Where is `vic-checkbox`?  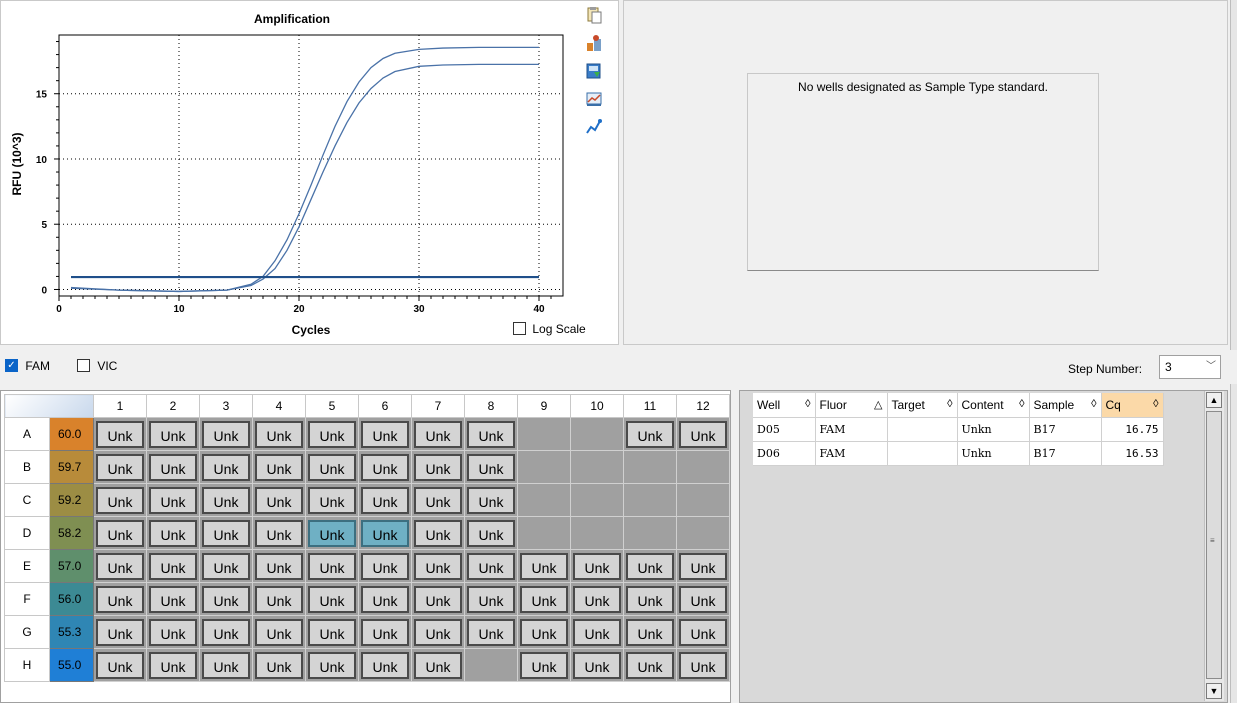 vic-checkbox is located at coordinates (83, 366).